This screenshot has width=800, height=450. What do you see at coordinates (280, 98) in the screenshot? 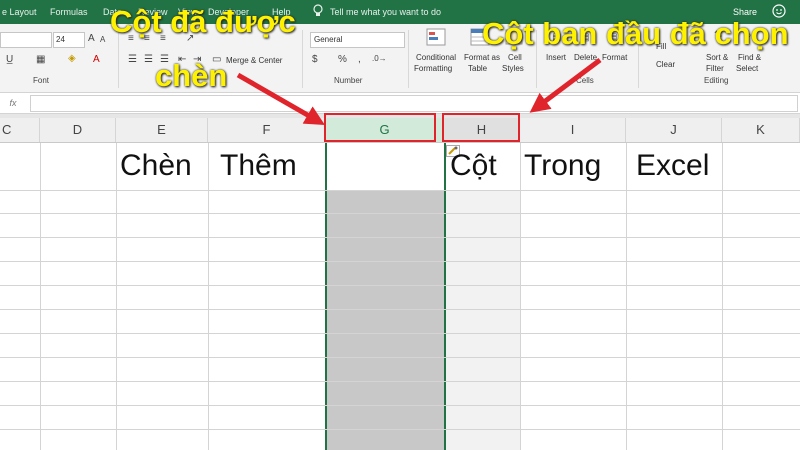
I see `arrow-to-column-g` at bounding box center [280, 98].